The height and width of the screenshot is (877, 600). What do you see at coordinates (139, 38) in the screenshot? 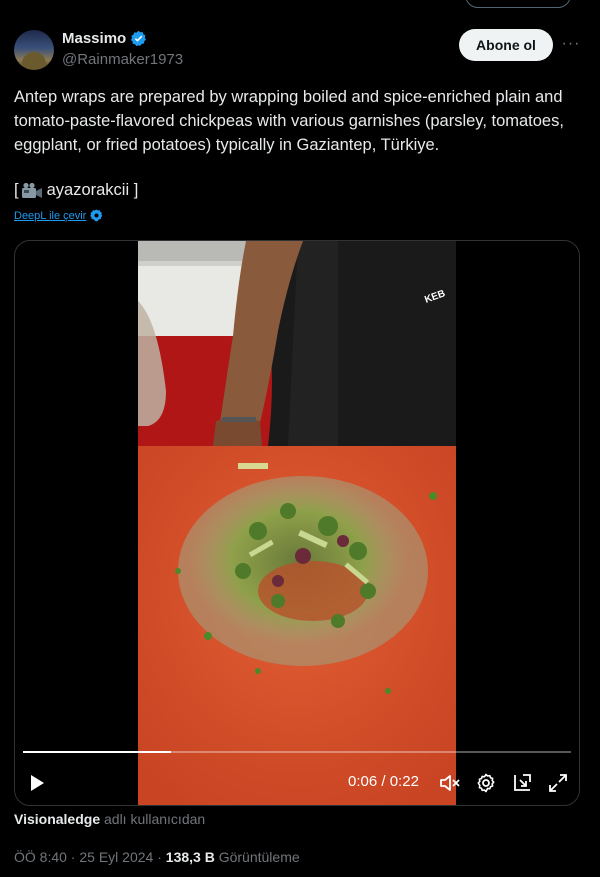
I see `verified-badge-icon` at bounding box center [139, 38].